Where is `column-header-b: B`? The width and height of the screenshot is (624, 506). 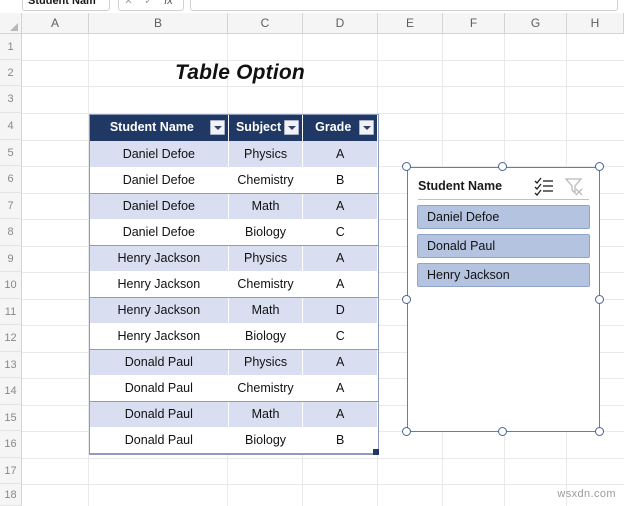 column-header-b: B is located at coordinates (158, 23).